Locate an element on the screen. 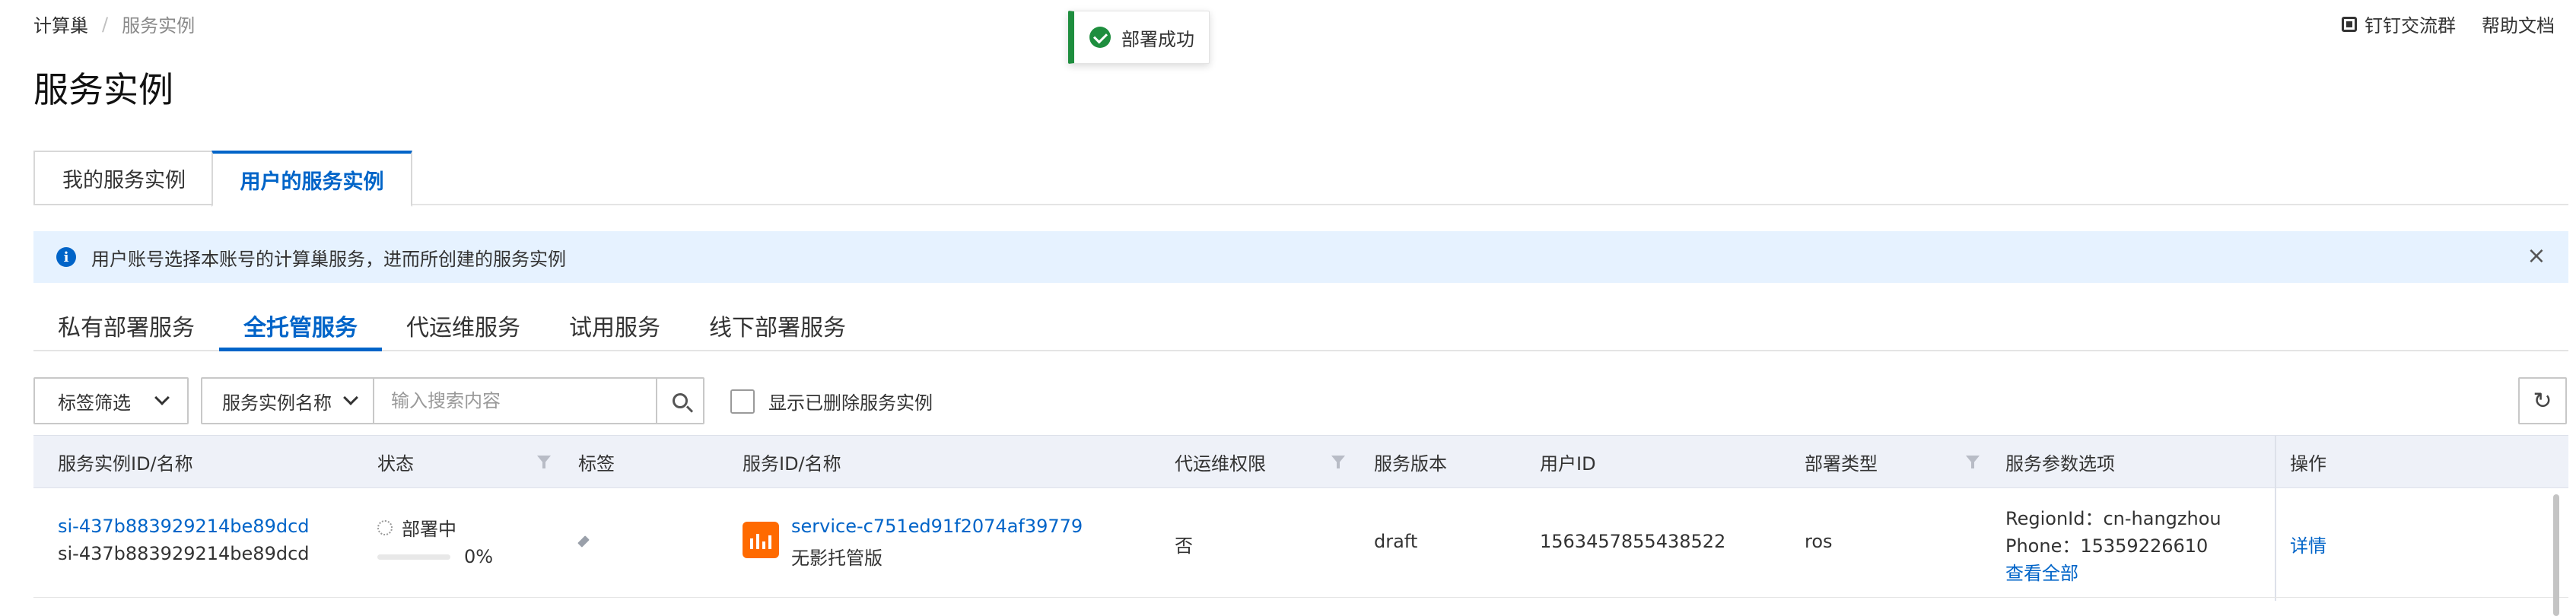 This screenshot has width=2576, height=616. col-header-actions: 操作 is located at coordinates (2308, 463).